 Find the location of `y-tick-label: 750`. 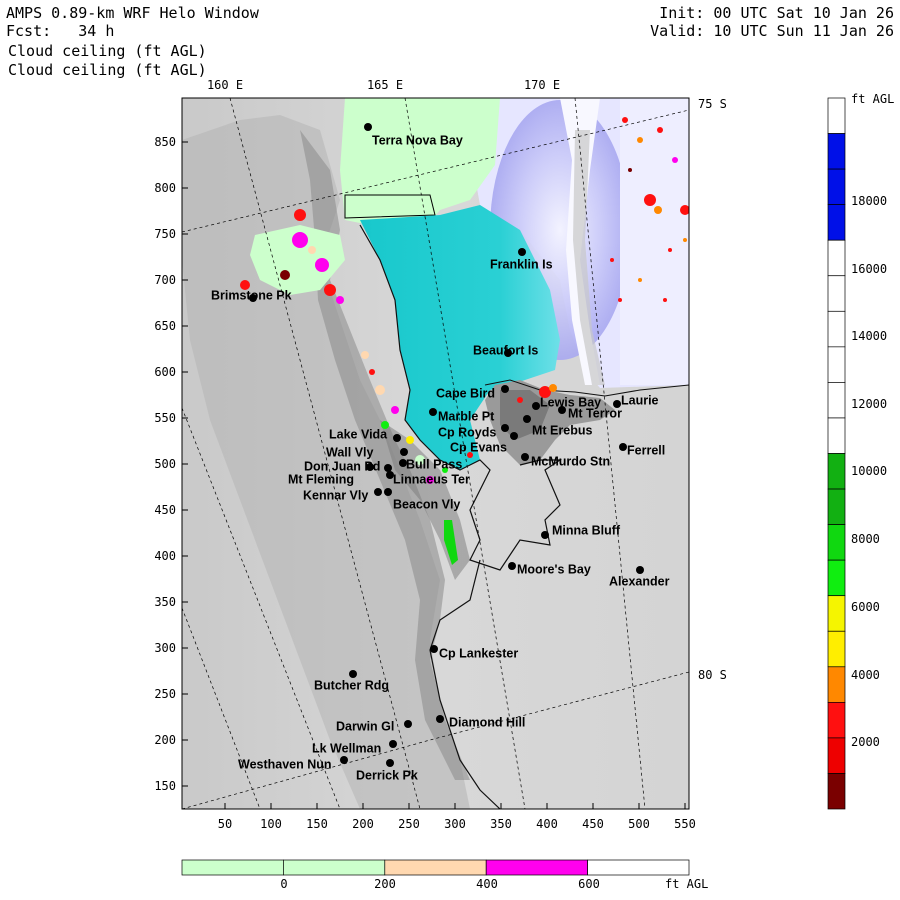

y-tick-label: 750 is located at coordinates (165, 234).